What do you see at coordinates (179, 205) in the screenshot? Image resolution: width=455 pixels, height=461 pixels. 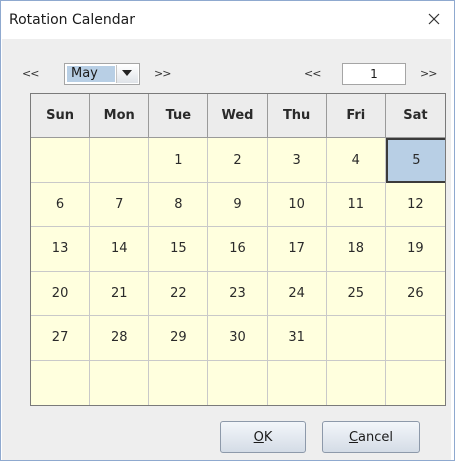 I see `day-cell-8: 8` at bounding box center [179, 205].